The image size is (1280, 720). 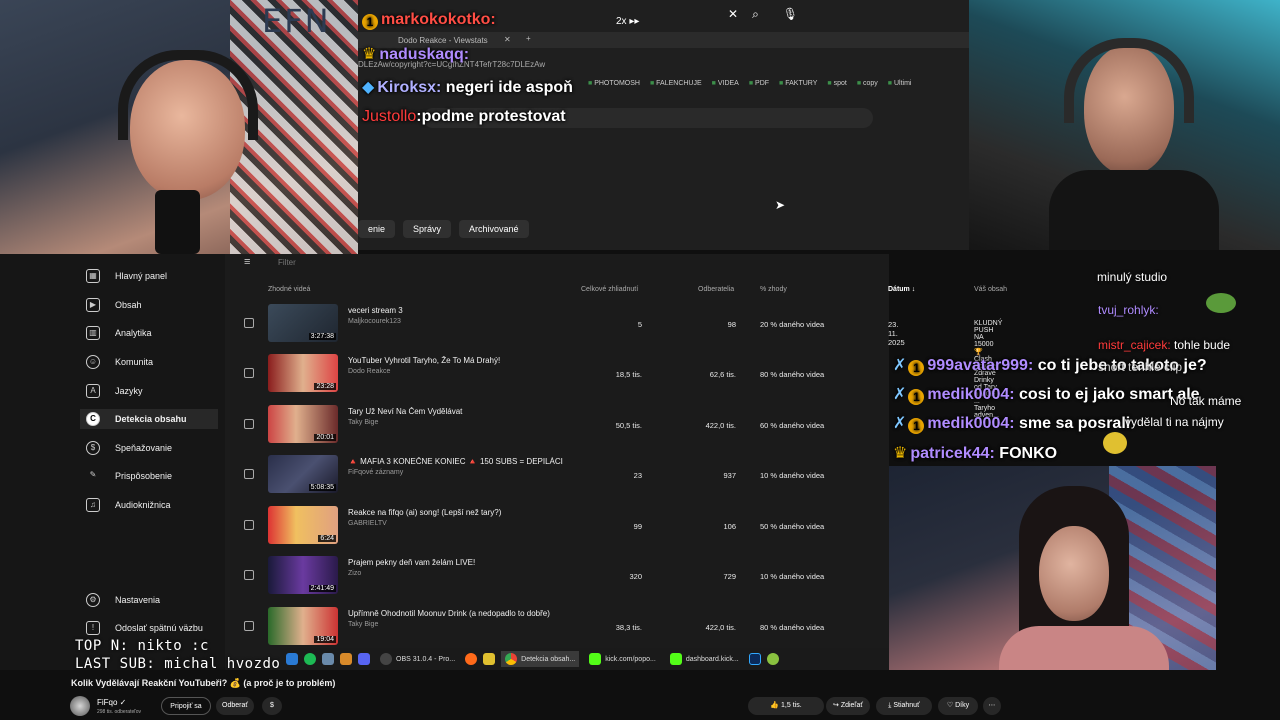 What do you see at coordinates (837, 87) in the screenshot?
I see `bookmark: spot` at bounding box center [837, 87].